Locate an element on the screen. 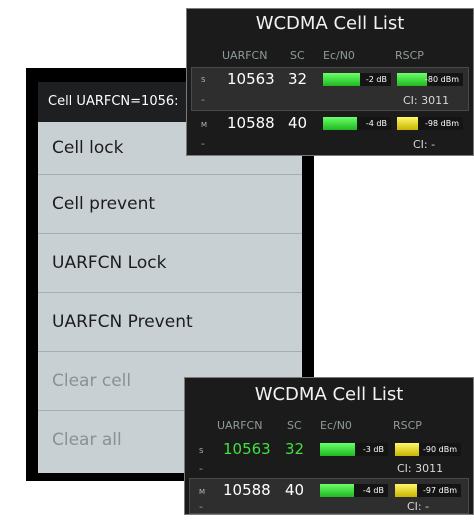 The height and width of the screenshot is (520, 474). rscp-value: -80 dBm is located at coordinates (442, 79).